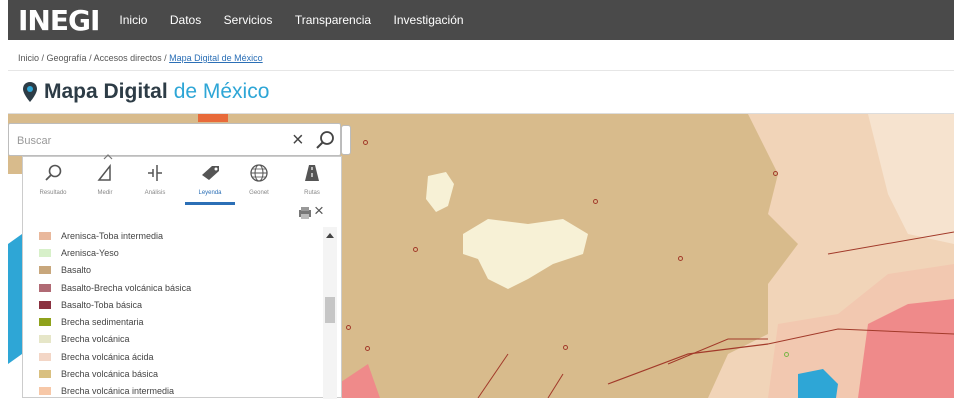 This screenshot has width=954, height=399. What do you see at coordinates (95, 339) in the screenshot?
I see `legend-label: Brecha volcánica` at bounding box center [95, 339].